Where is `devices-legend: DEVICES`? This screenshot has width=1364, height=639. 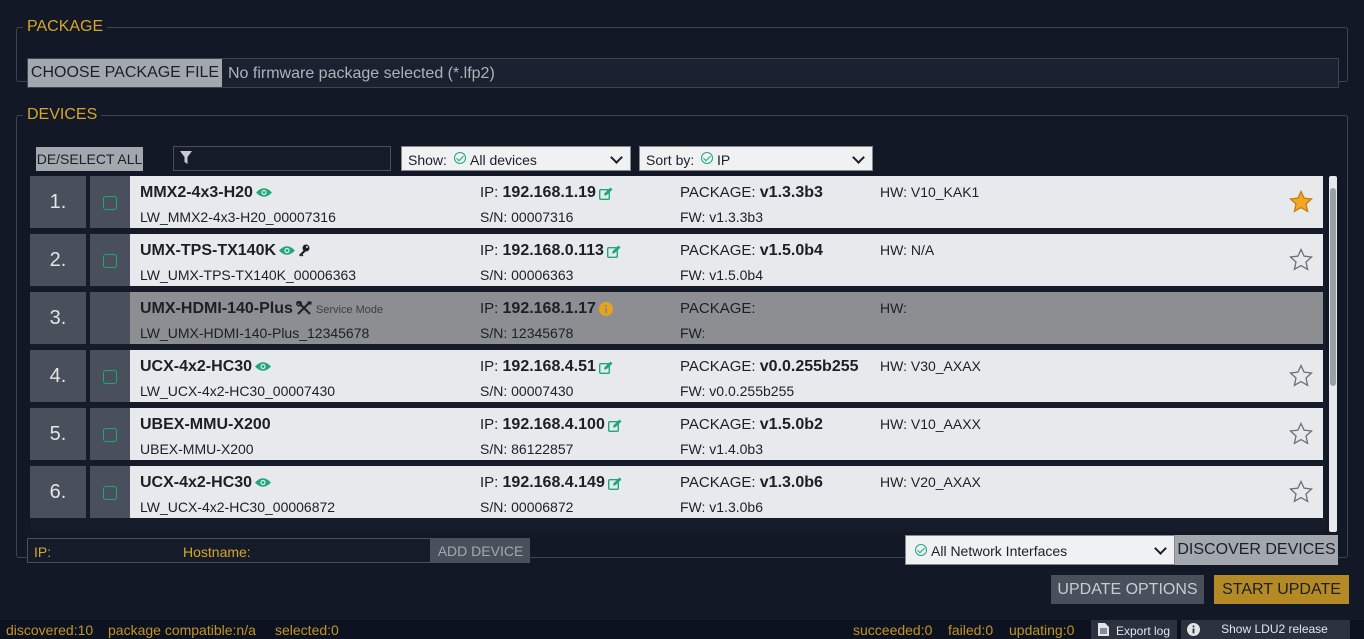 devices-legend: DEVICES is located at coordinates (62, 114).